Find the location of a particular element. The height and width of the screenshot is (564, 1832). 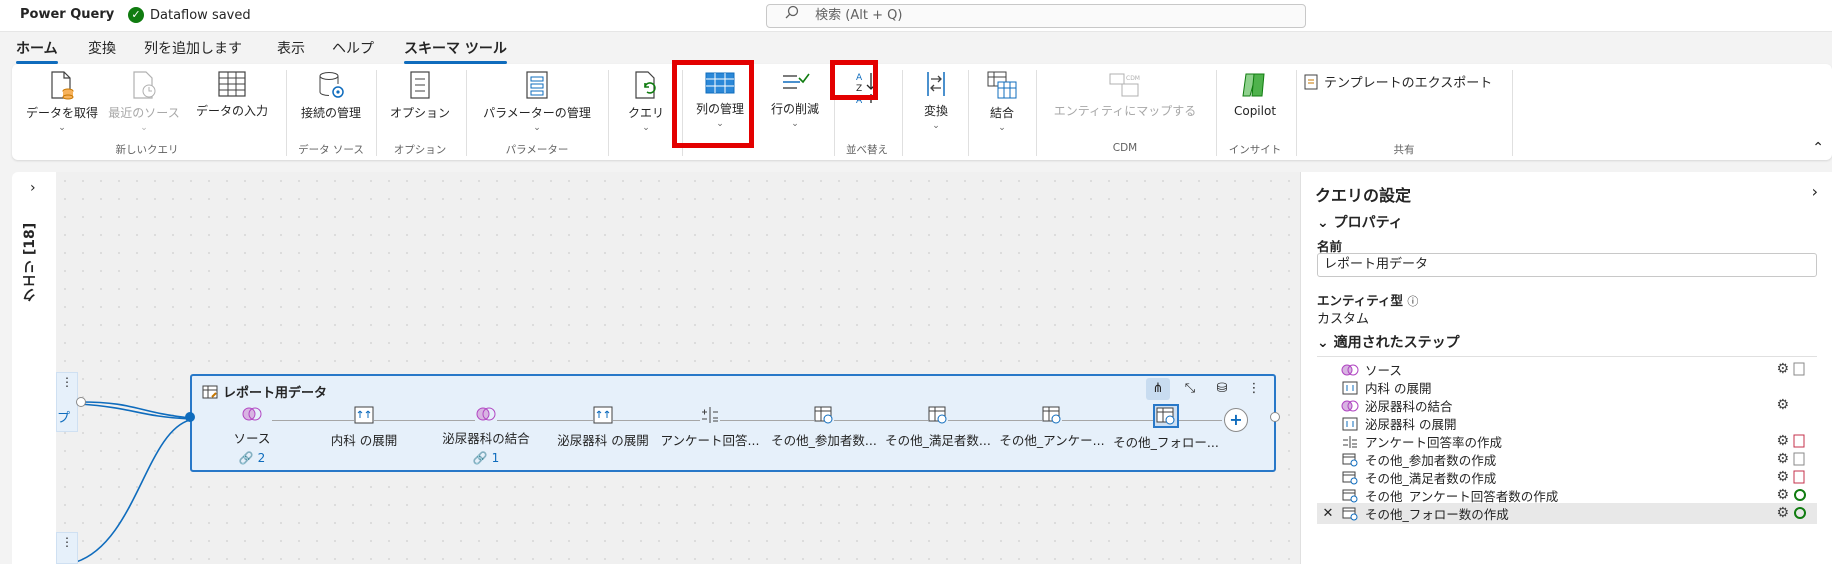

applied-step-row-selected: ✕ その他_フォロー数の作成 ⚙ is located at coordinates (1567, 513).